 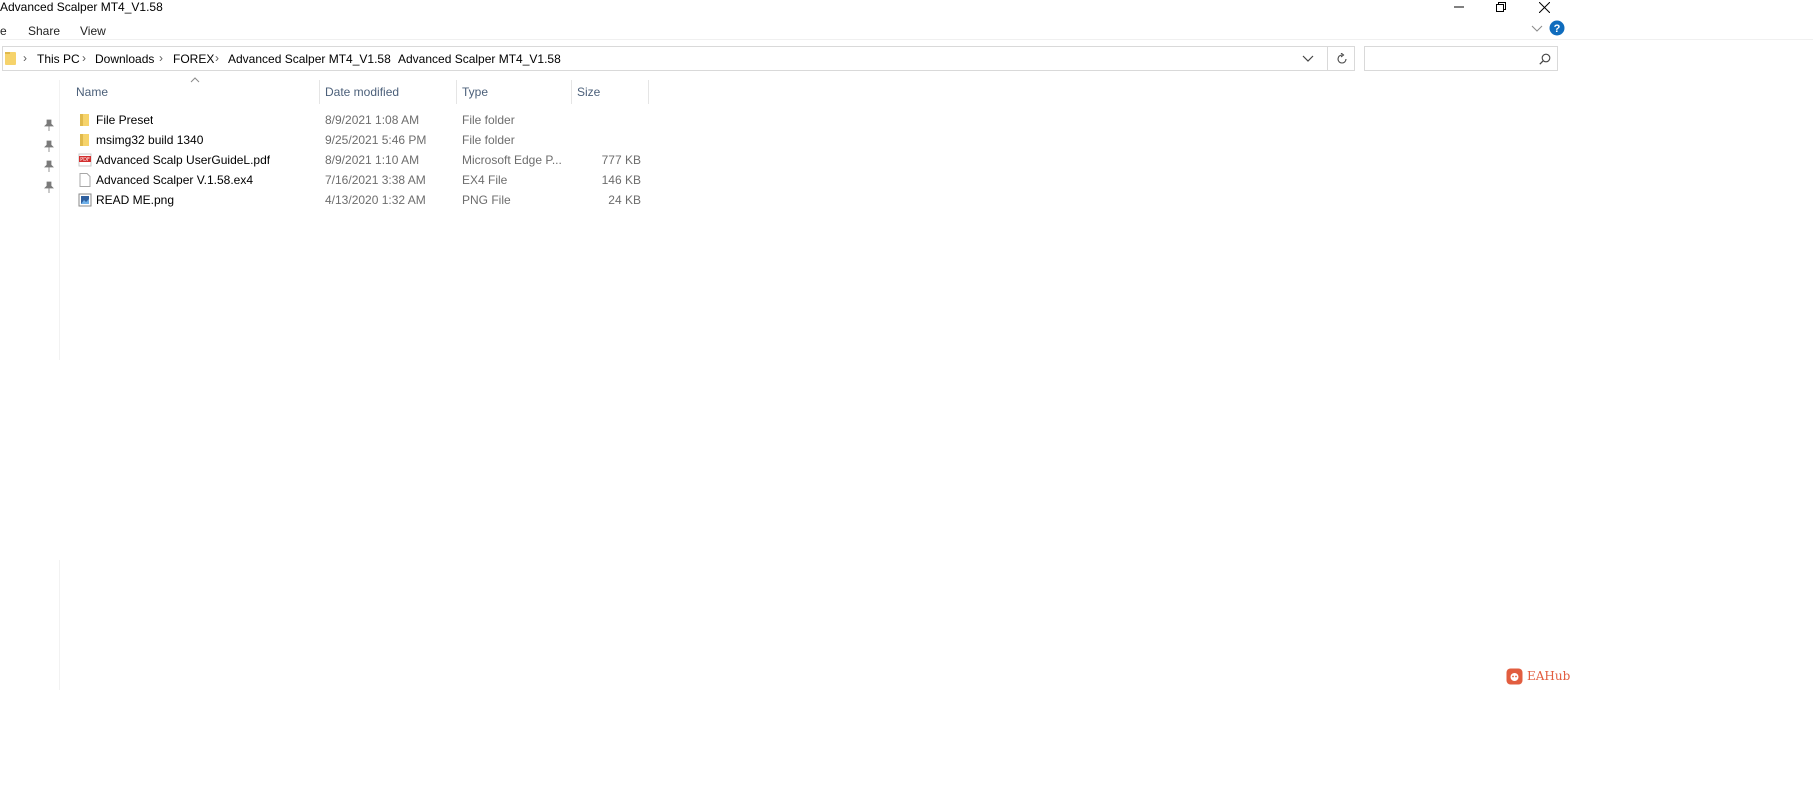 I want to click on column-header-name: Name, so click(x=195, y=92).